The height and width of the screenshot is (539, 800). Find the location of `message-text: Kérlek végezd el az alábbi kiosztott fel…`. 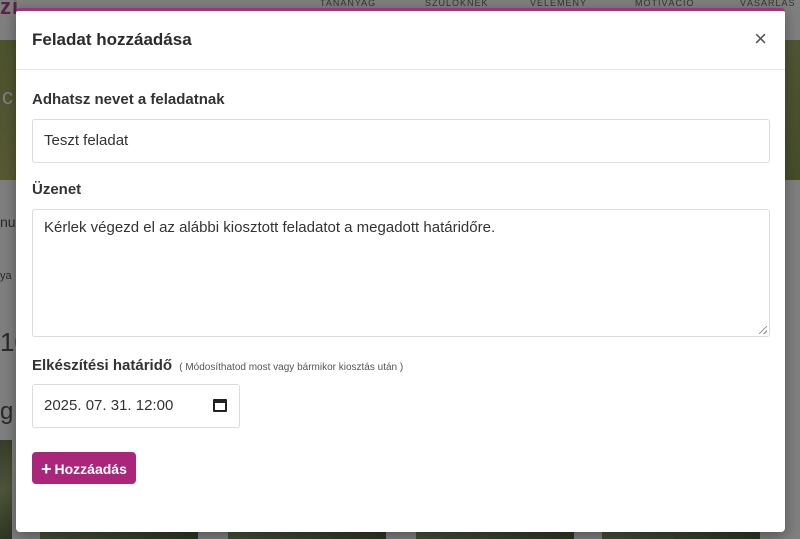

message-text: Kérlek végezd el az alábbi kiosztott fel… is located at coordinates (270, 227).